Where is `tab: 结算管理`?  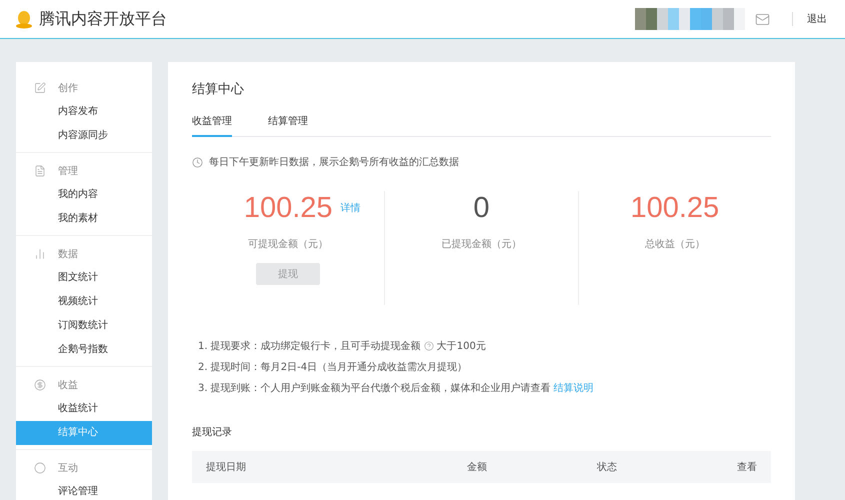 tab: 结算管理 is located at coordinates (288, 125).